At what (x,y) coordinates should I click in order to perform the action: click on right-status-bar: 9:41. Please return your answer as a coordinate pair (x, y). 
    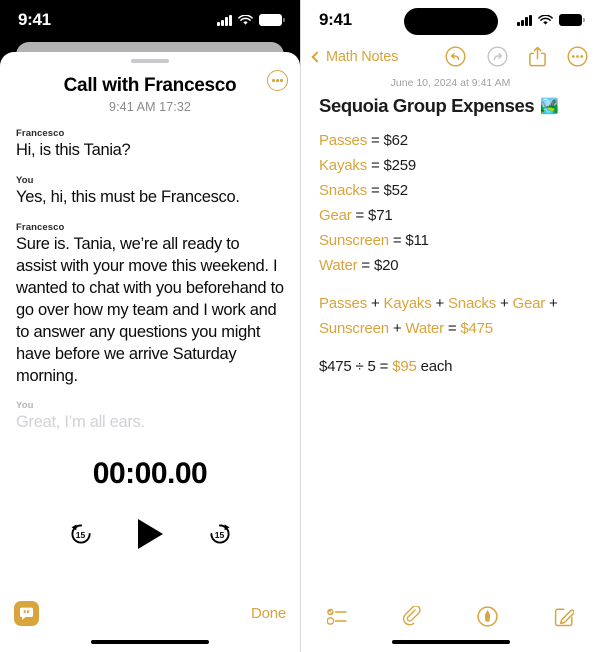
    Looking at the image, I should click on (450, 20).